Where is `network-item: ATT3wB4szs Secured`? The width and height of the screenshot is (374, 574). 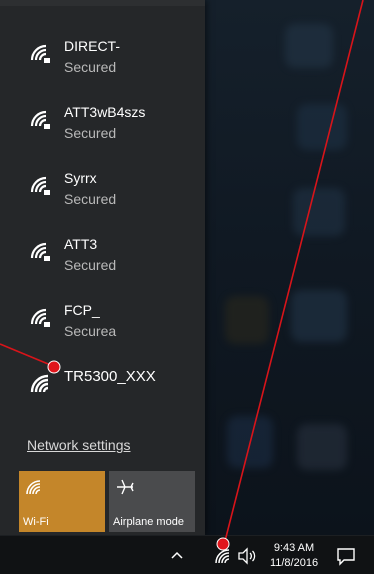 network-item: ATT3wB4szs Secured is located at coordinates (102, 129).